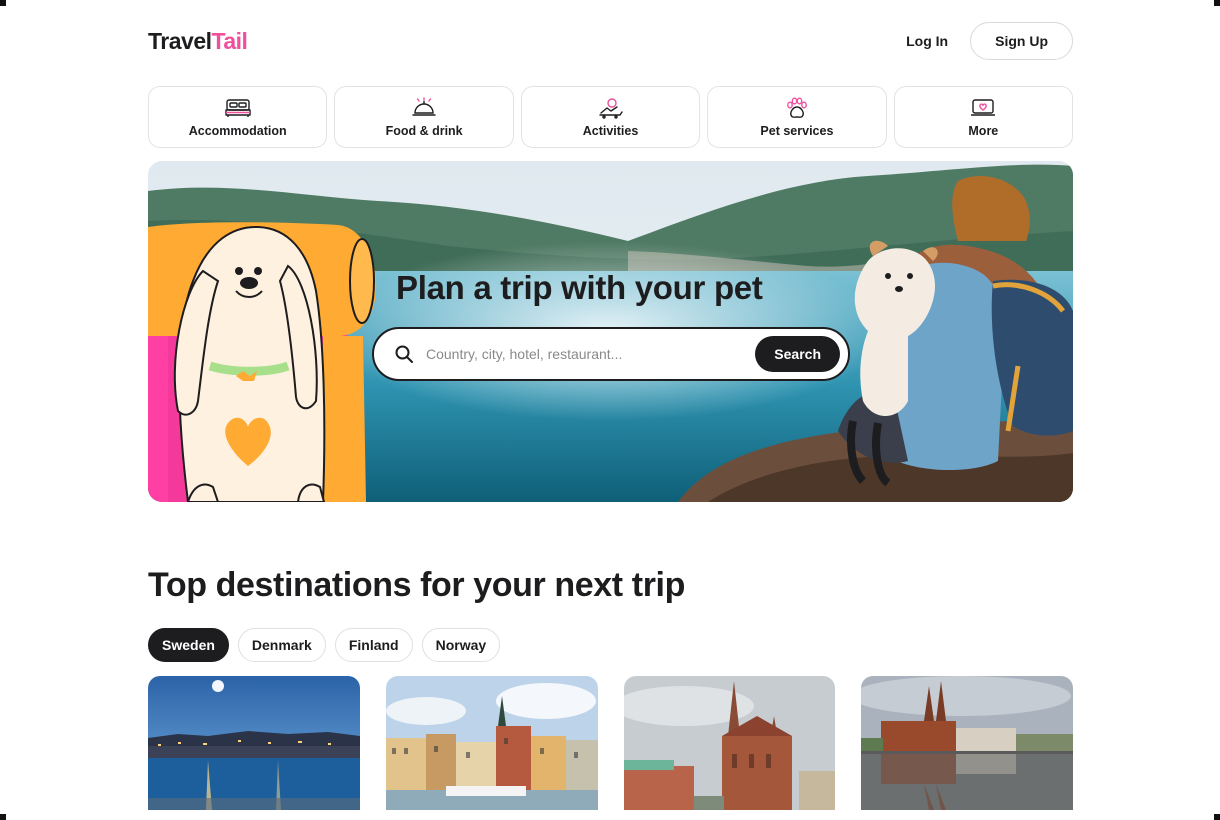 The width and height of the screenshot is (1220, 820). Describe the element at coordinates (797, 130) in the screenshot. I see `category-label: Pet services` at that location.